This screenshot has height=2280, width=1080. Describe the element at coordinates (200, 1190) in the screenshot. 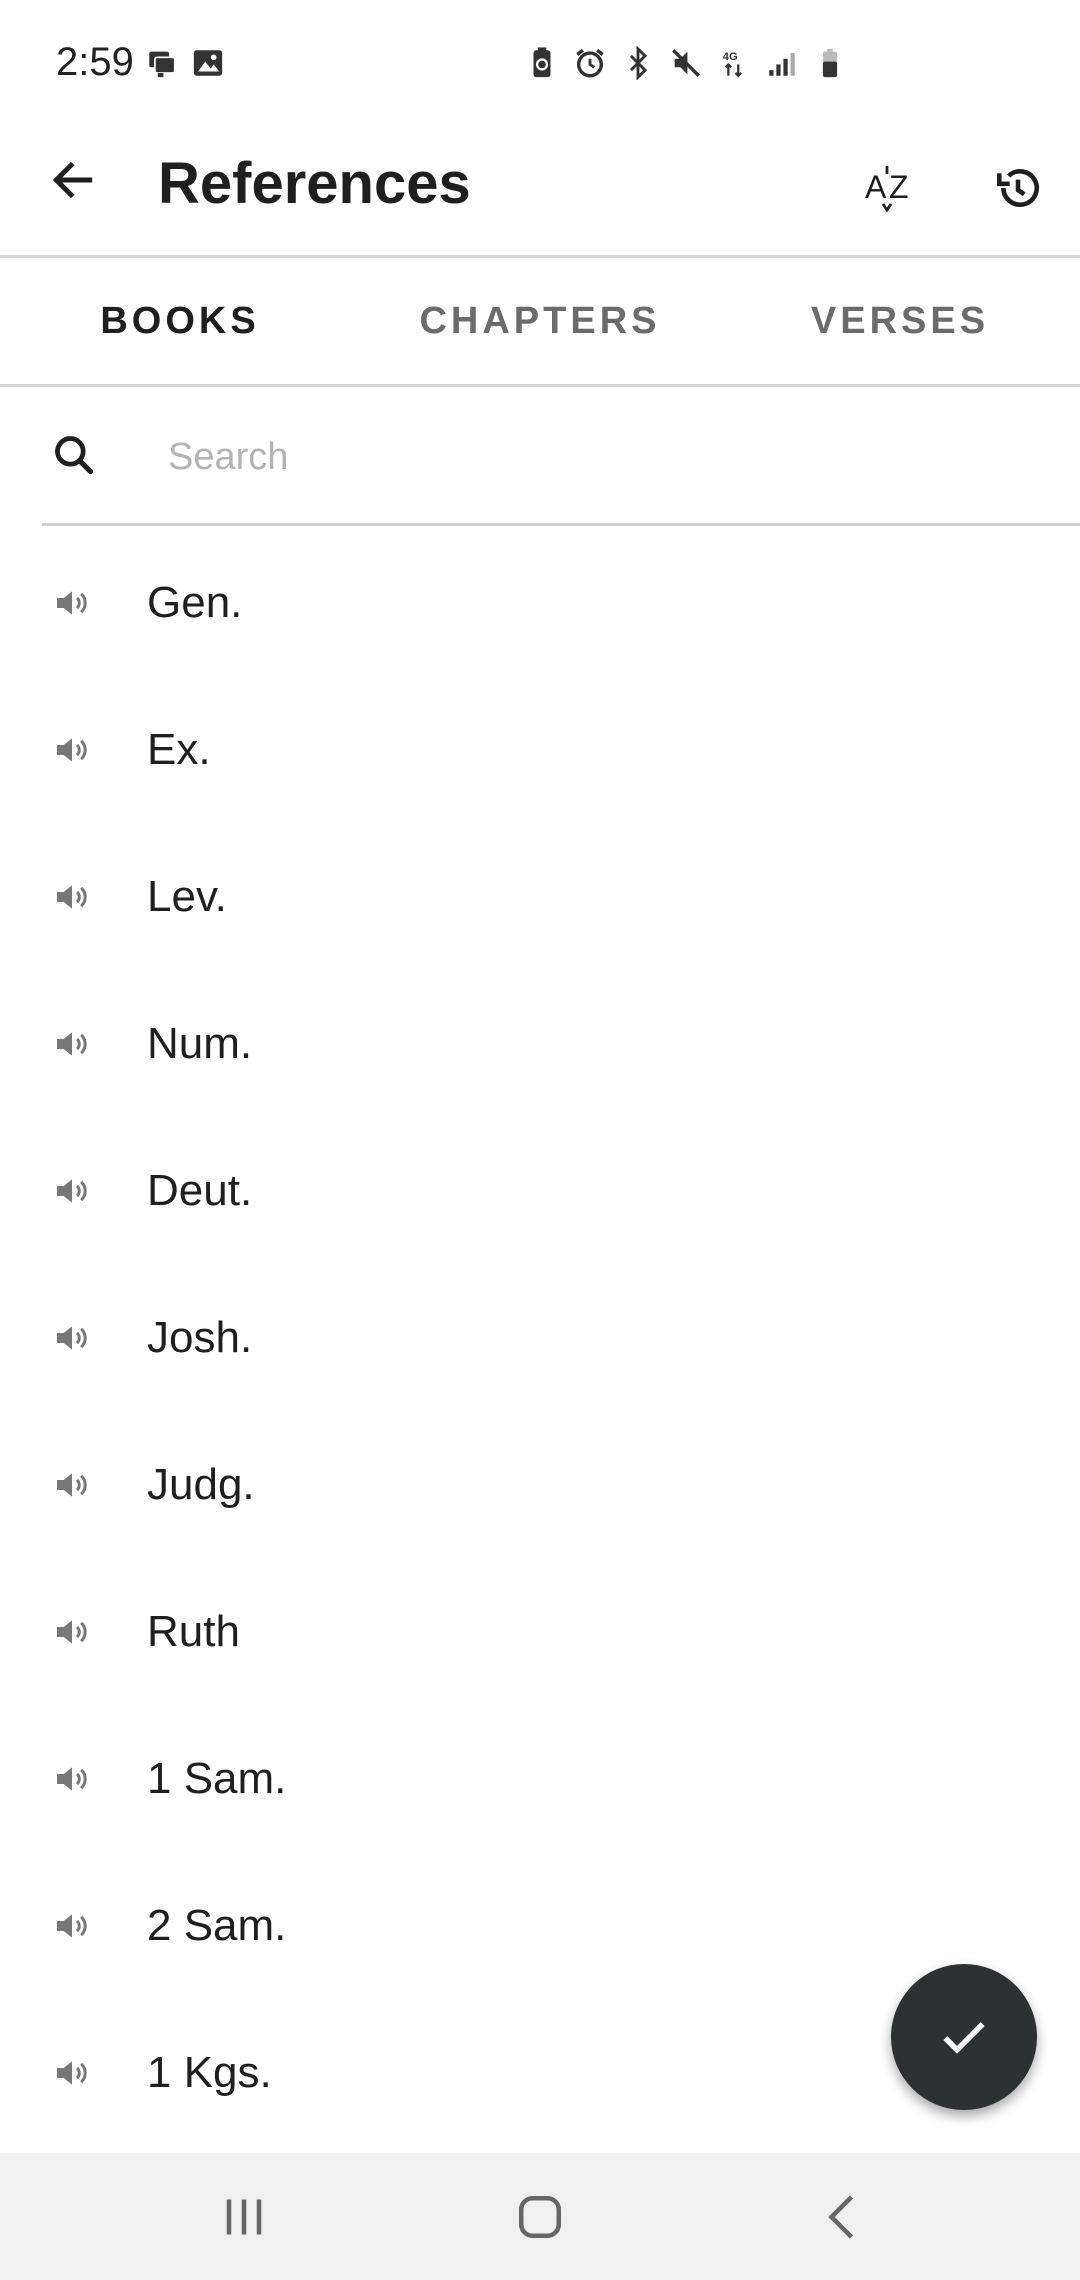

I see `book-label: Deut.` at that location.